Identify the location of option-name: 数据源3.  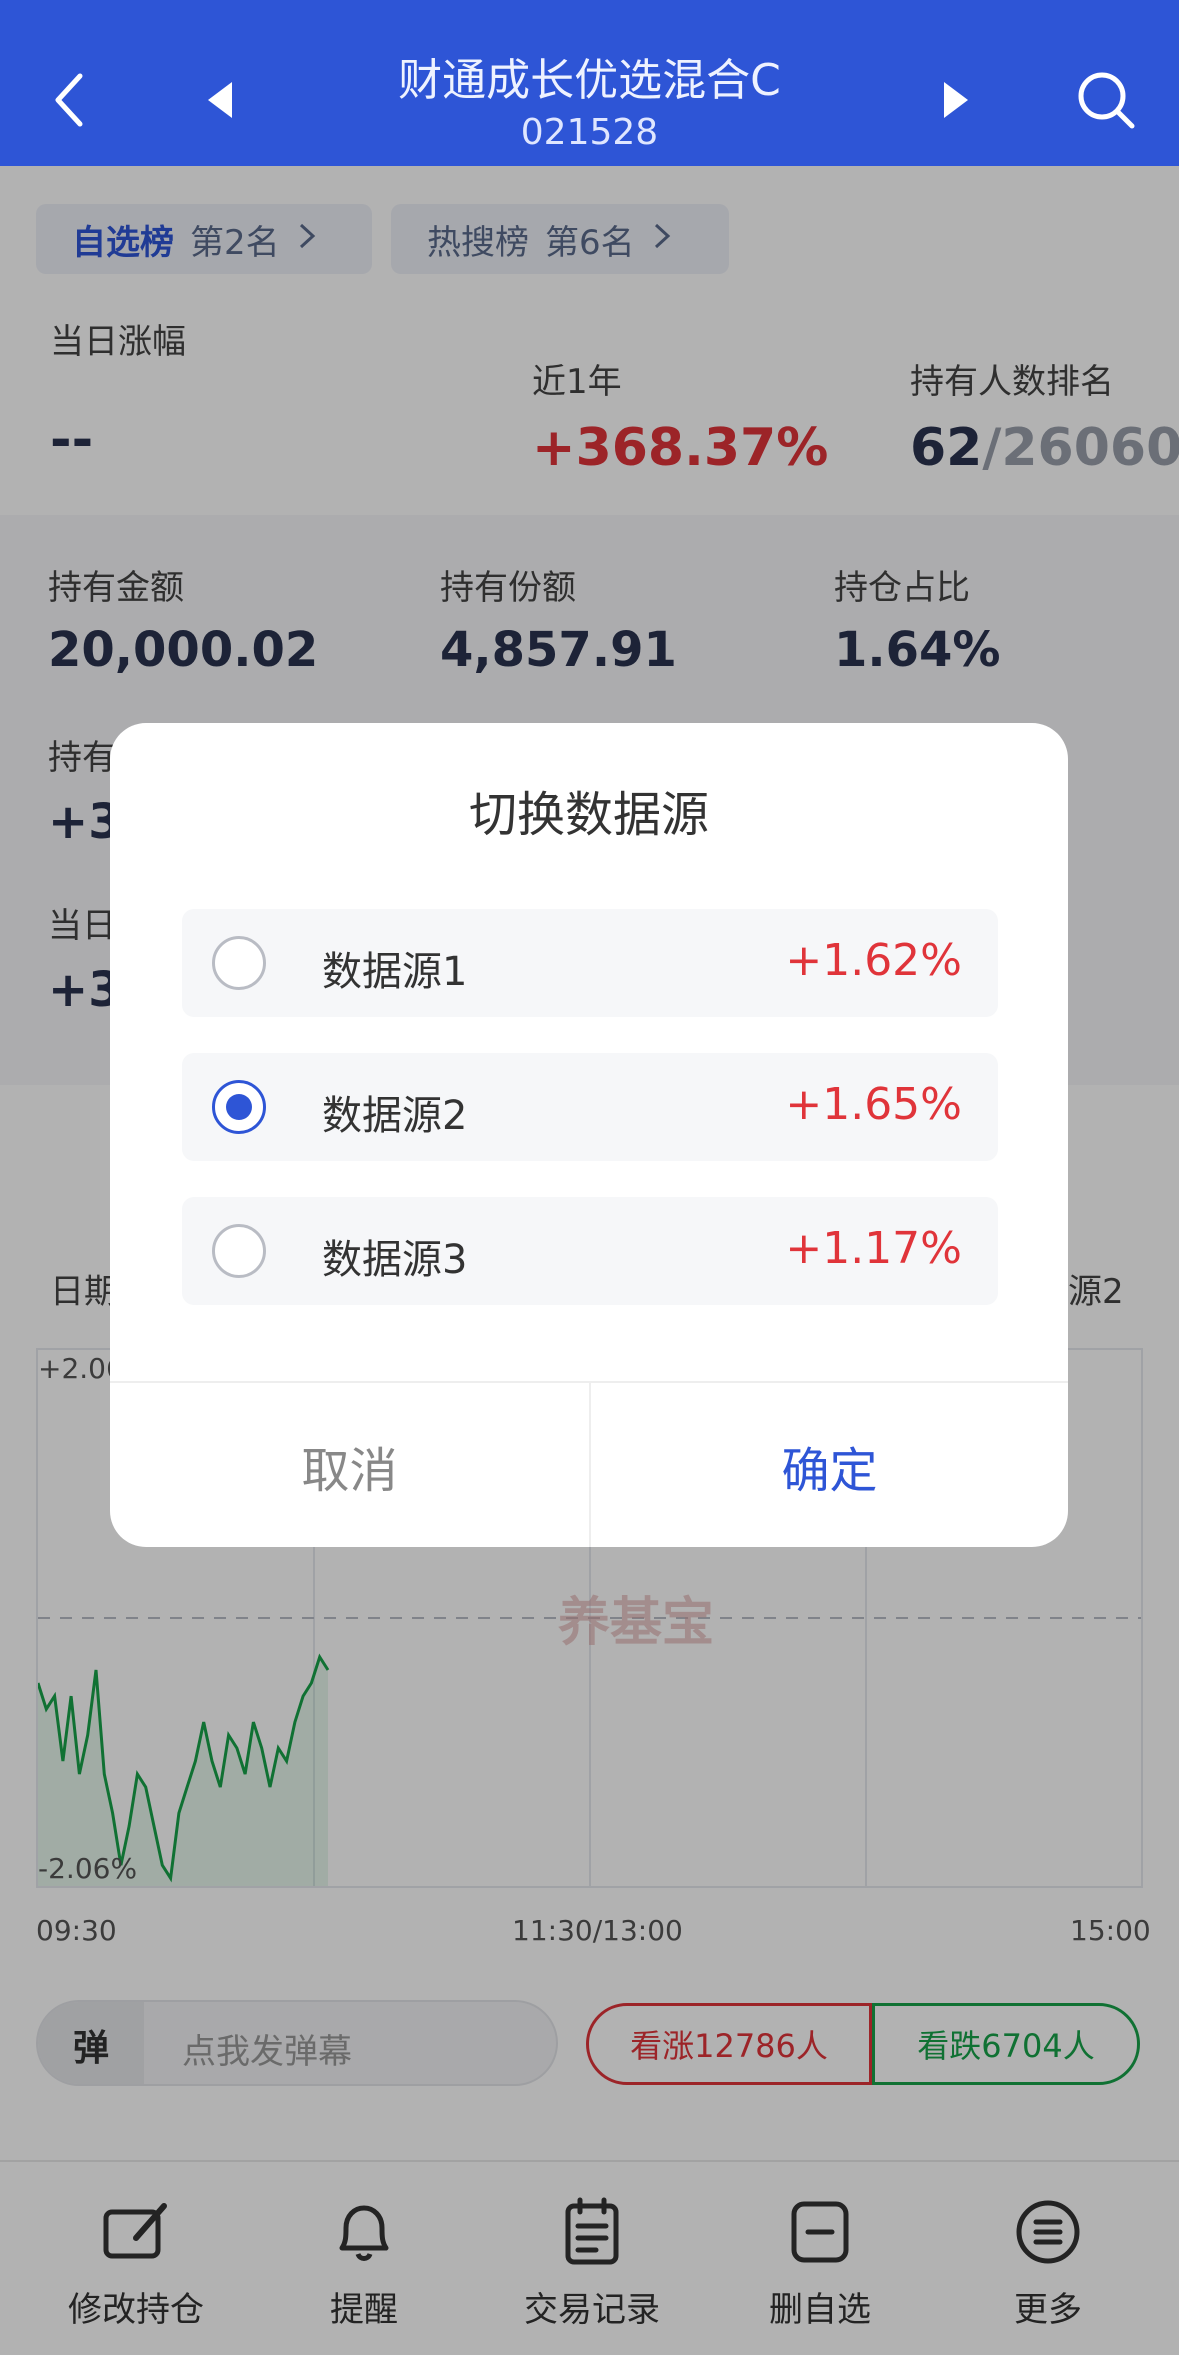
(395, 1260).